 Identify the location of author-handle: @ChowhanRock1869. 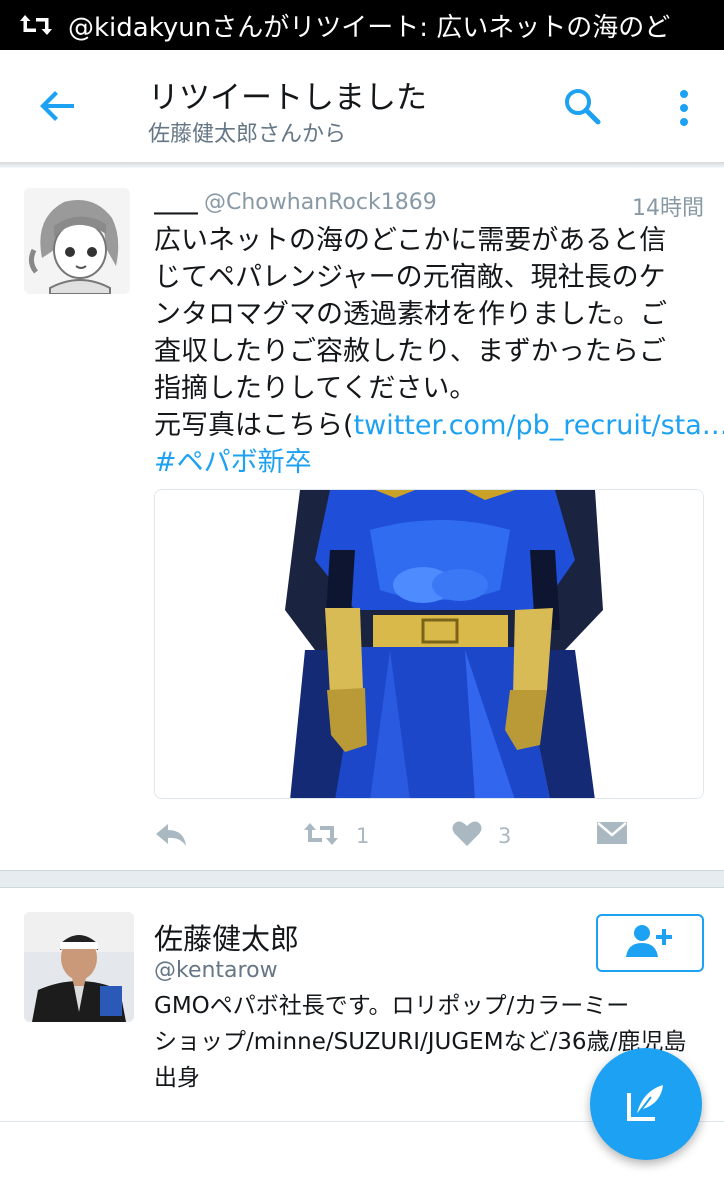
(320, 202).